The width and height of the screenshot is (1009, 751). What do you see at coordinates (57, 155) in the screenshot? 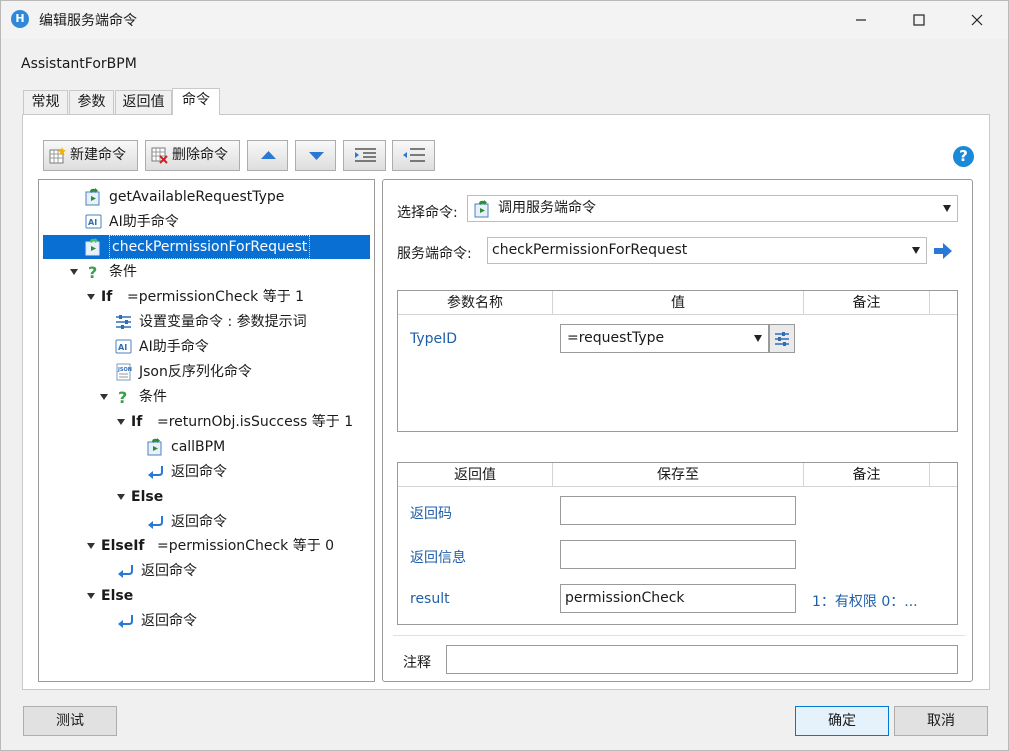
I see `new-command-icon` at bounding box center [57, 155].